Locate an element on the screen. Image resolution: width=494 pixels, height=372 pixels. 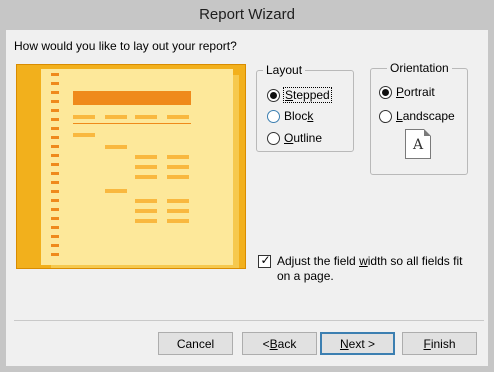
adjust-field-width-checkbox: ✓ is located at coordinates (264, 260).